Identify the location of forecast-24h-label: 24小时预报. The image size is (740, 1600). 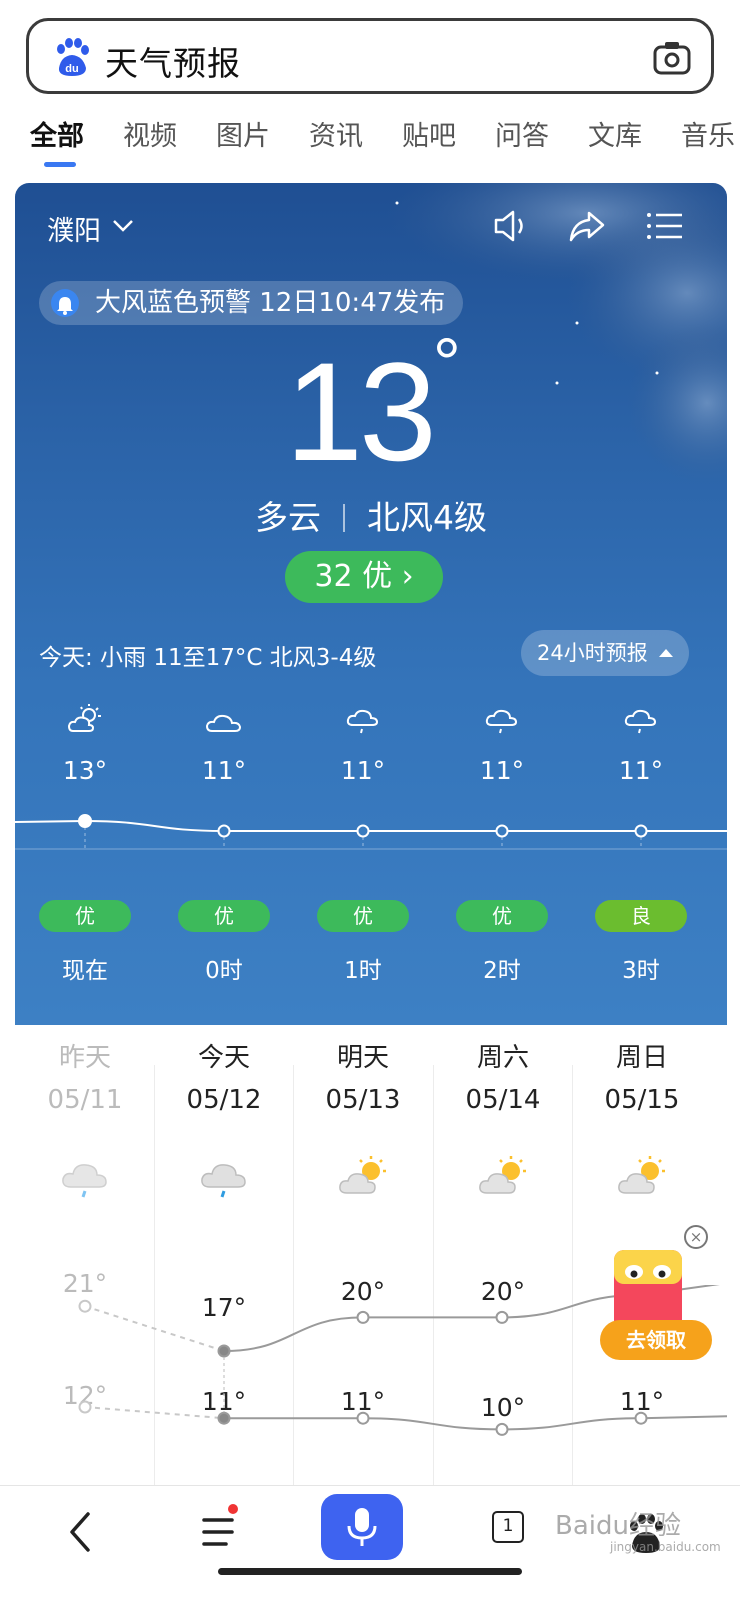
(592, 653).